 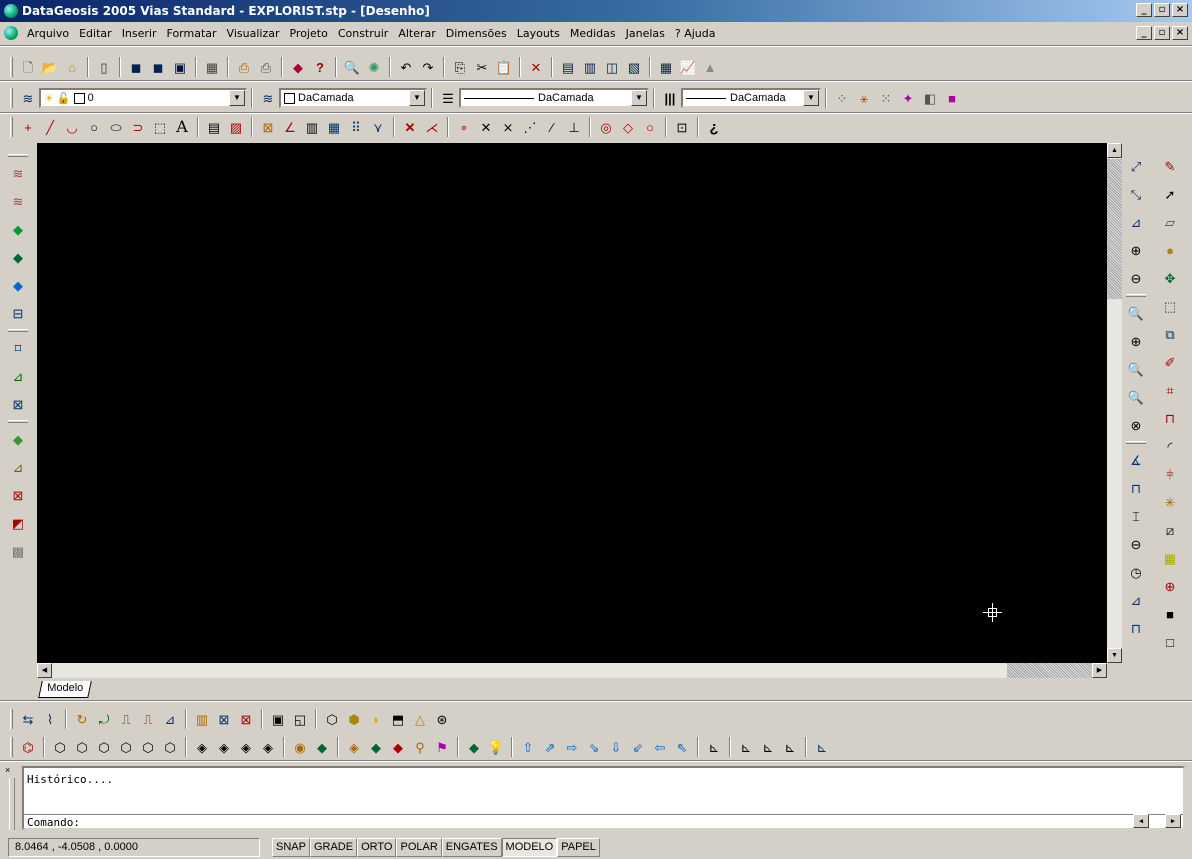 I want to click on save-icon: ▣, so click(x=180, y=67).